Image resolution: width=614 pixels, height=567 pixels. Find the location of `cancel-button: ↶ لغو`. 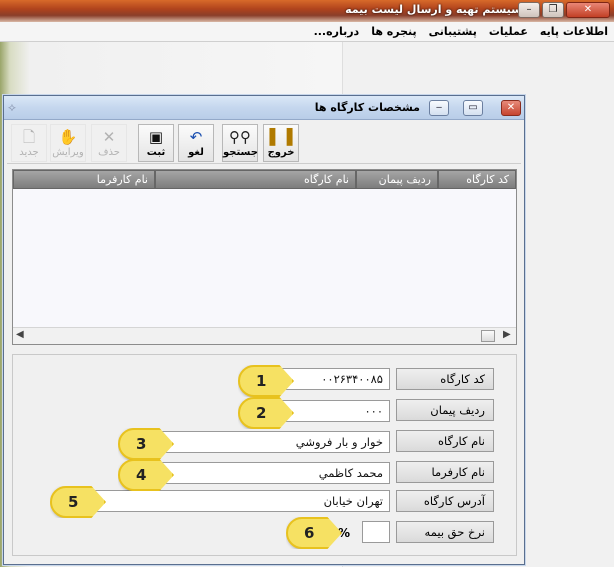

cancel-button: ↶ لغو is located at coordinates (196, 143).